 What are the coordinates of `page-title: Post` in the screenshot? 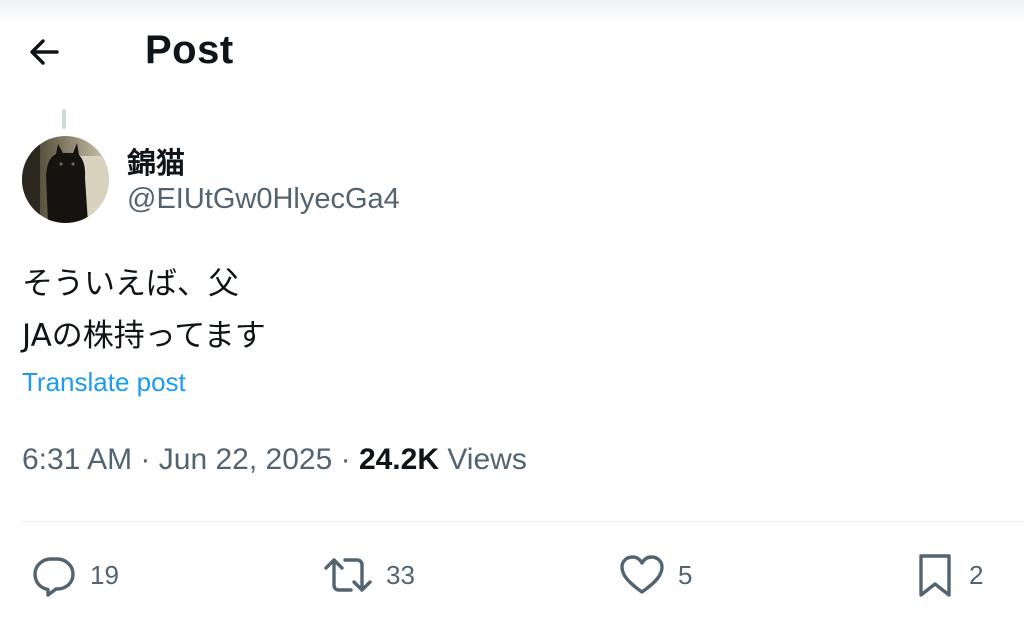 It's located at (189, 50).